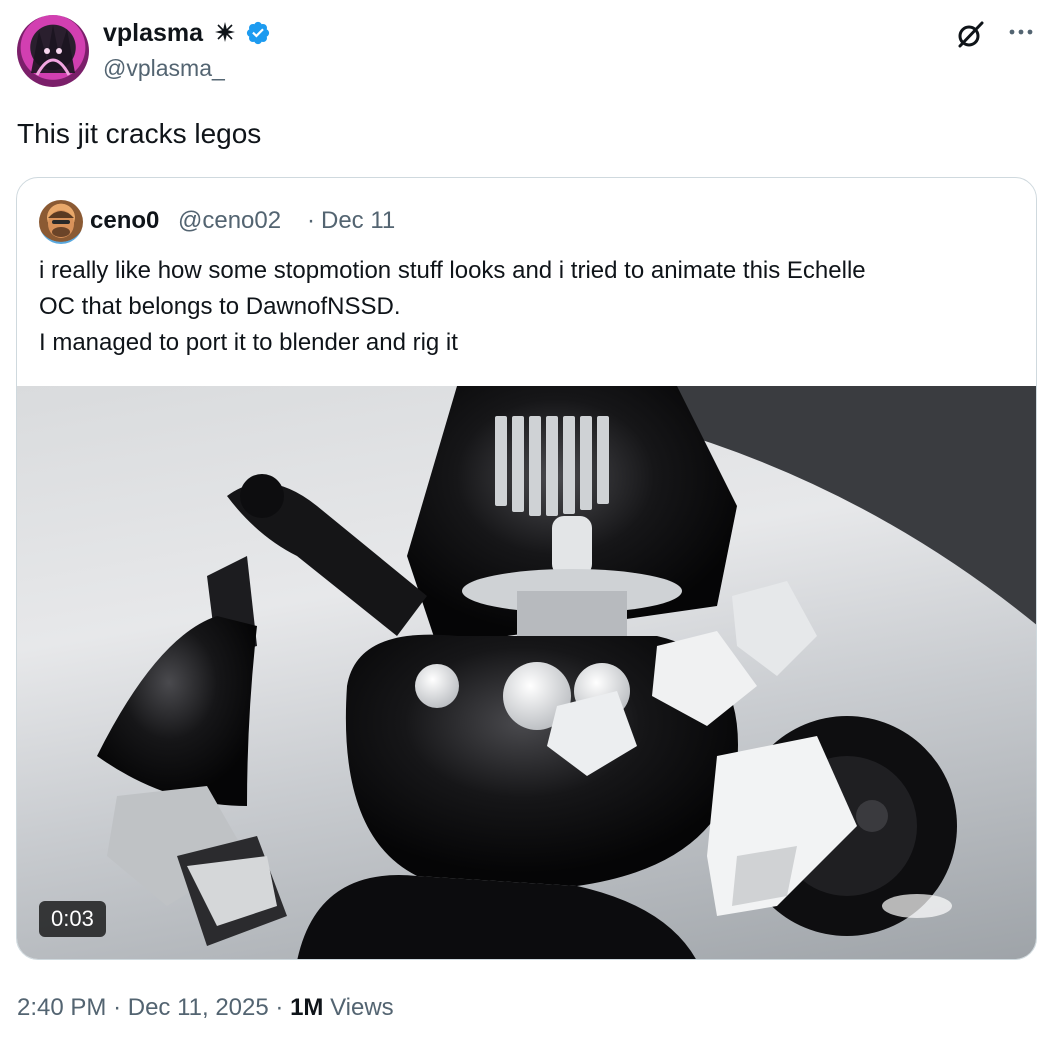  I want to click on grok-icon, so click(970, 35).